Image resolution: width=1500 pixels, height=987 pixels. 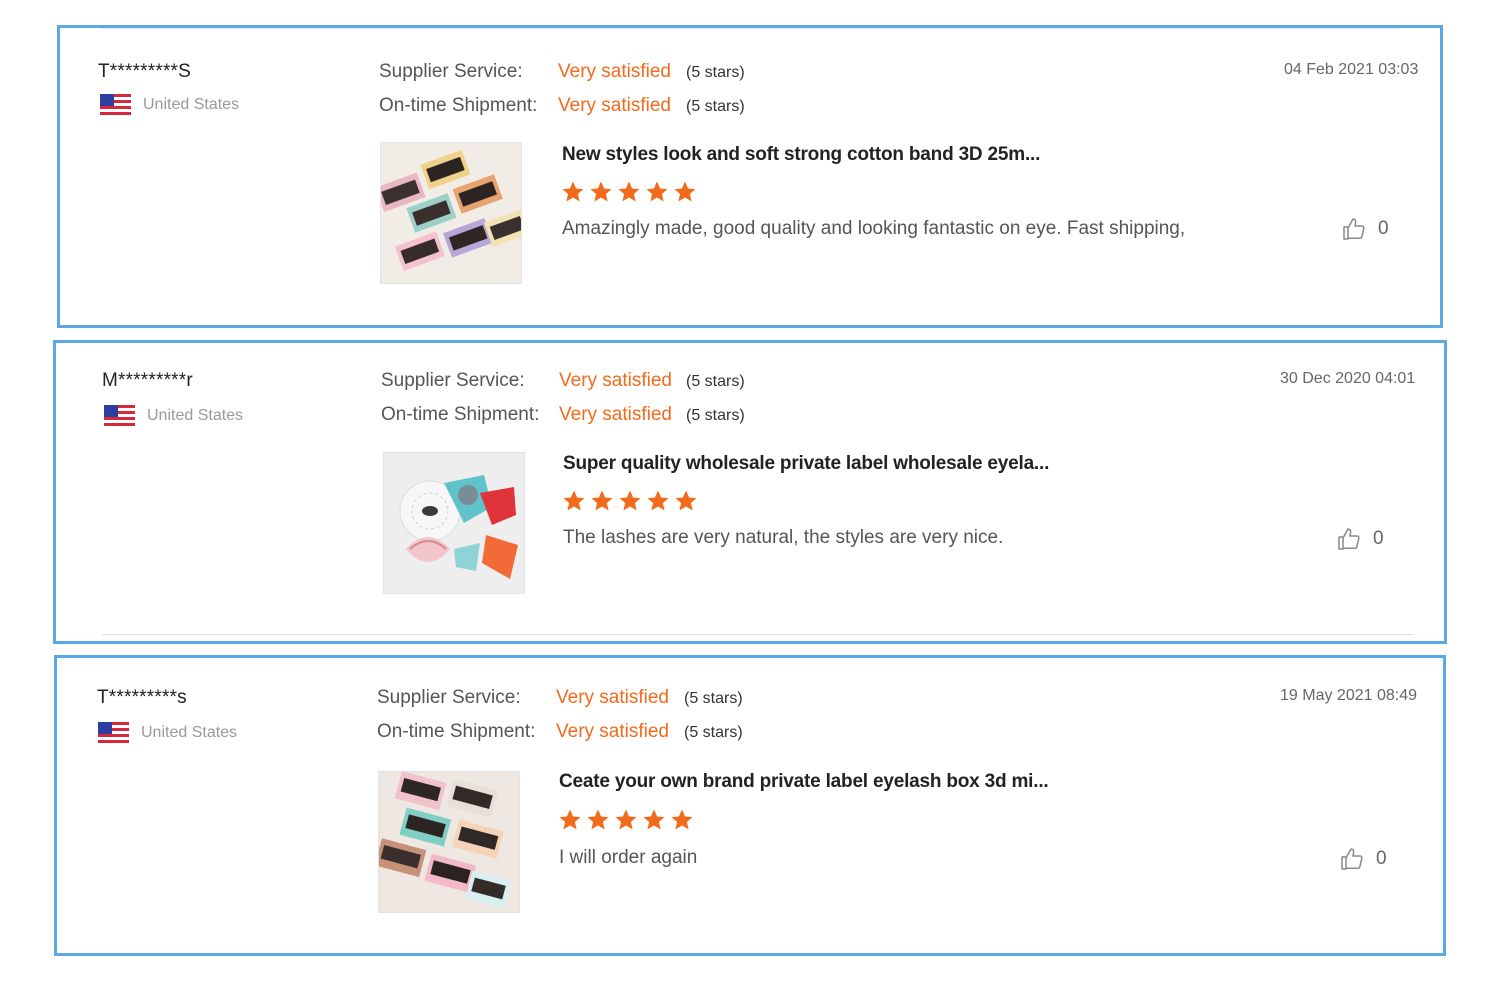 I want to click on review-date: 04 Feb 2021 03:03, so click(x=1351, y=69).